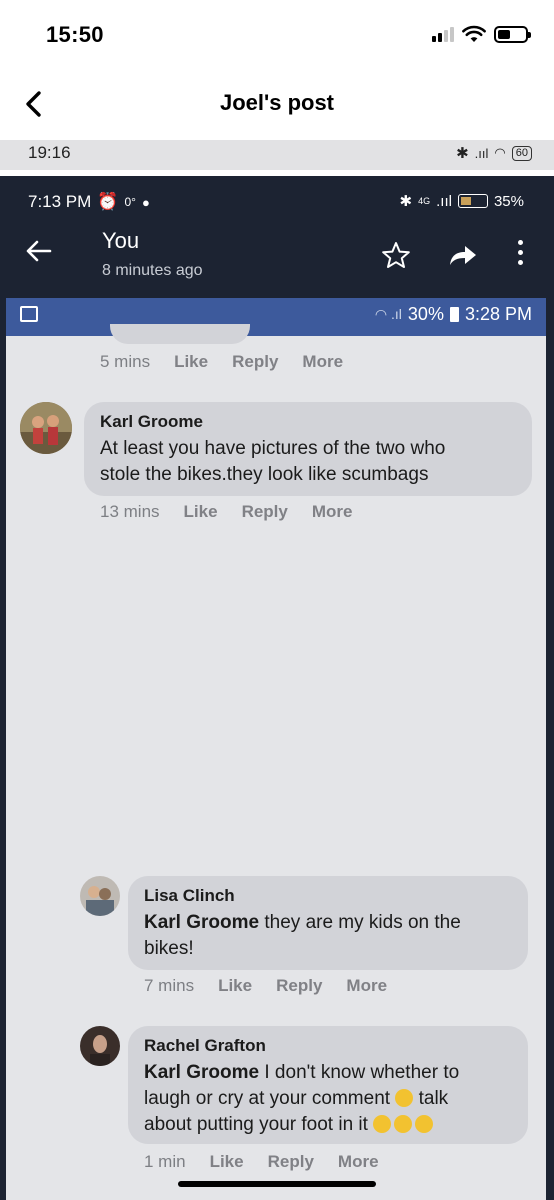 The height and width of the screenshot is (1200, 554). I want to click on battery-percent: 30%, so click(425, 314).